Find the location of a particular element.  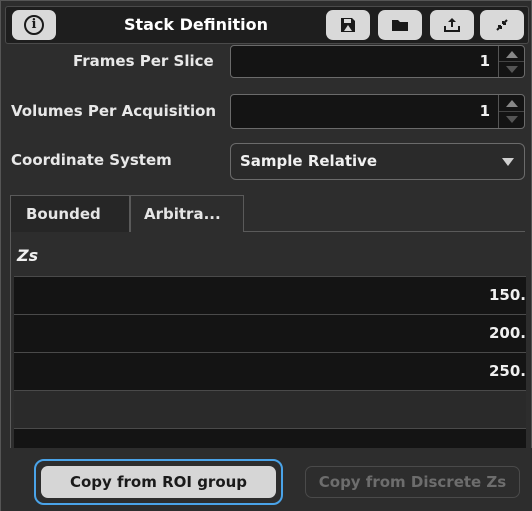

volumes-per-acquisition-label: Volumes Per Acquisition is located at coordinates (114, 111).